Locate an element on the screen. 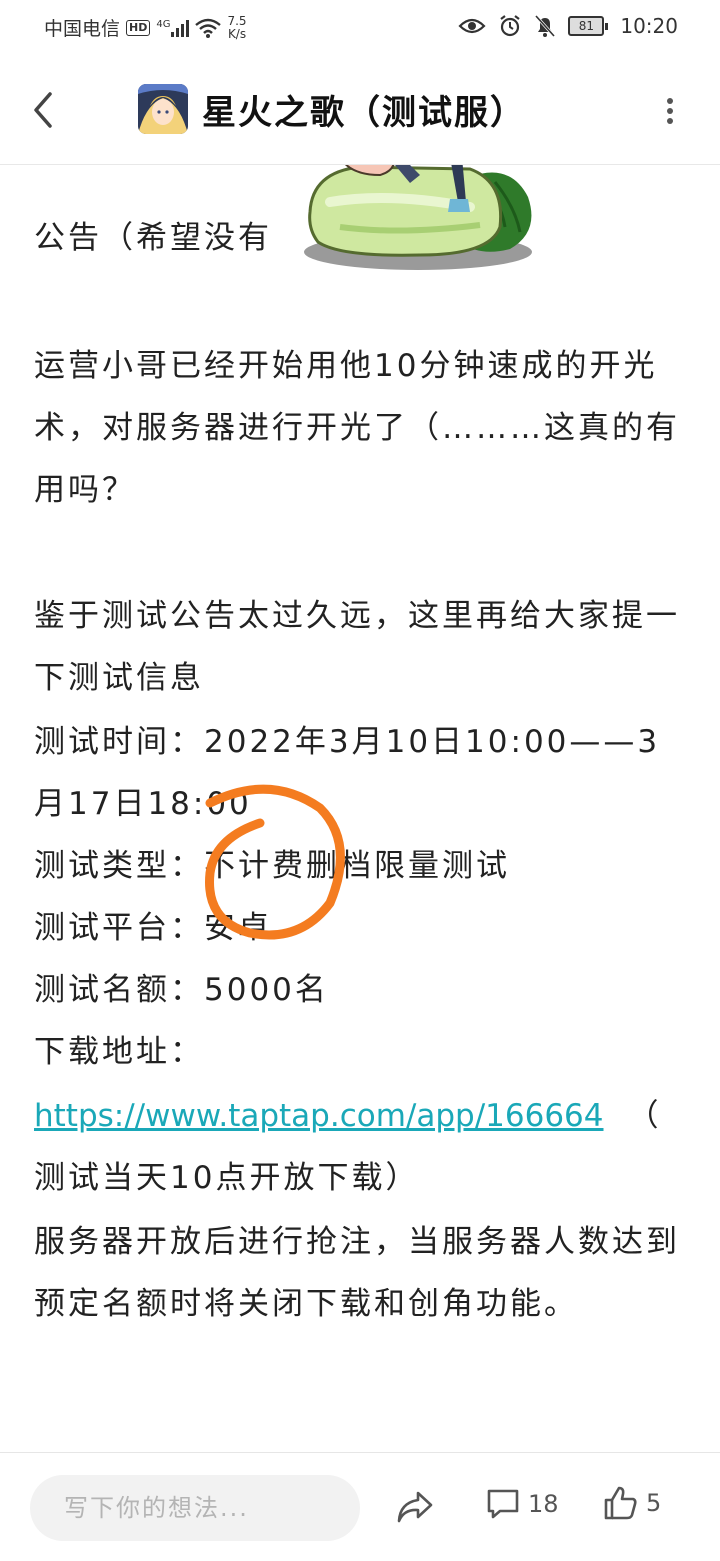  announcement-line: 公告（希望没有 is located at coordinates (153, 238).